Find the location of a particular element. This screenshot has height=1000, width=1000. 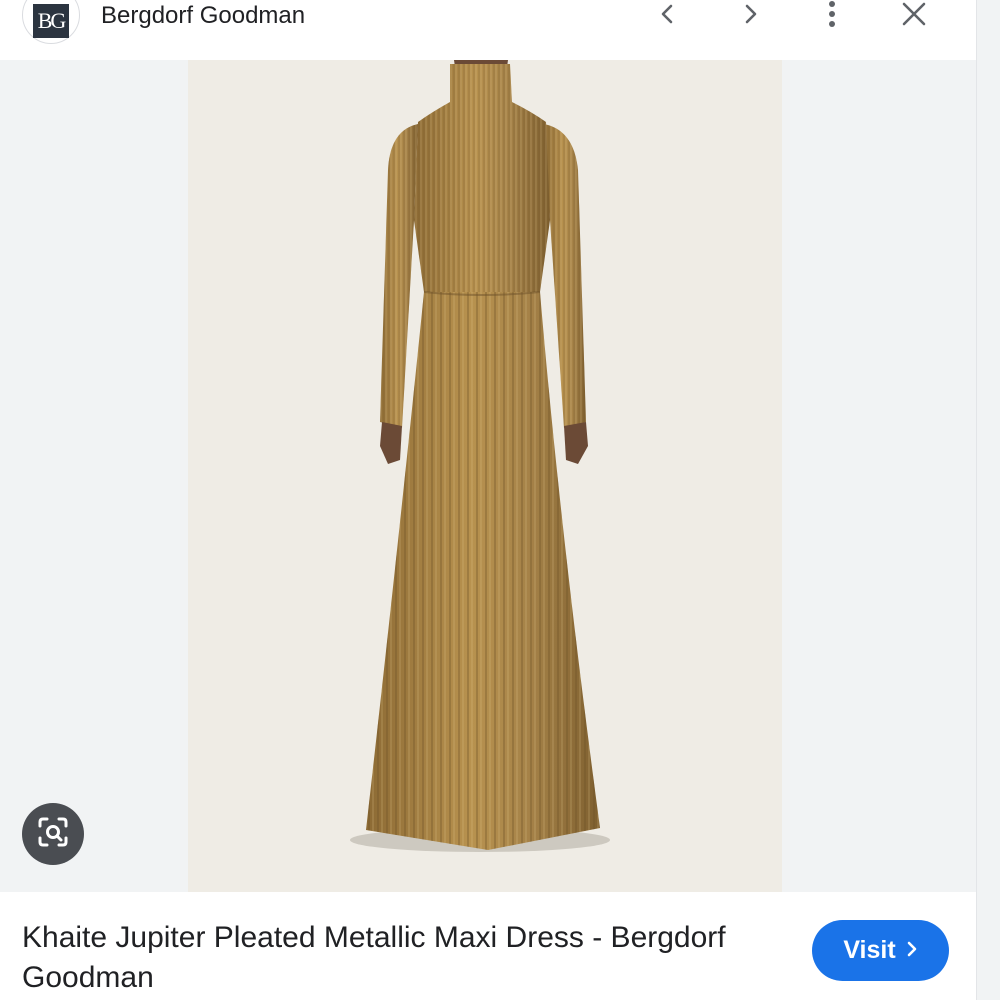

visit-label: Visit is located at coordinates (869, 950).